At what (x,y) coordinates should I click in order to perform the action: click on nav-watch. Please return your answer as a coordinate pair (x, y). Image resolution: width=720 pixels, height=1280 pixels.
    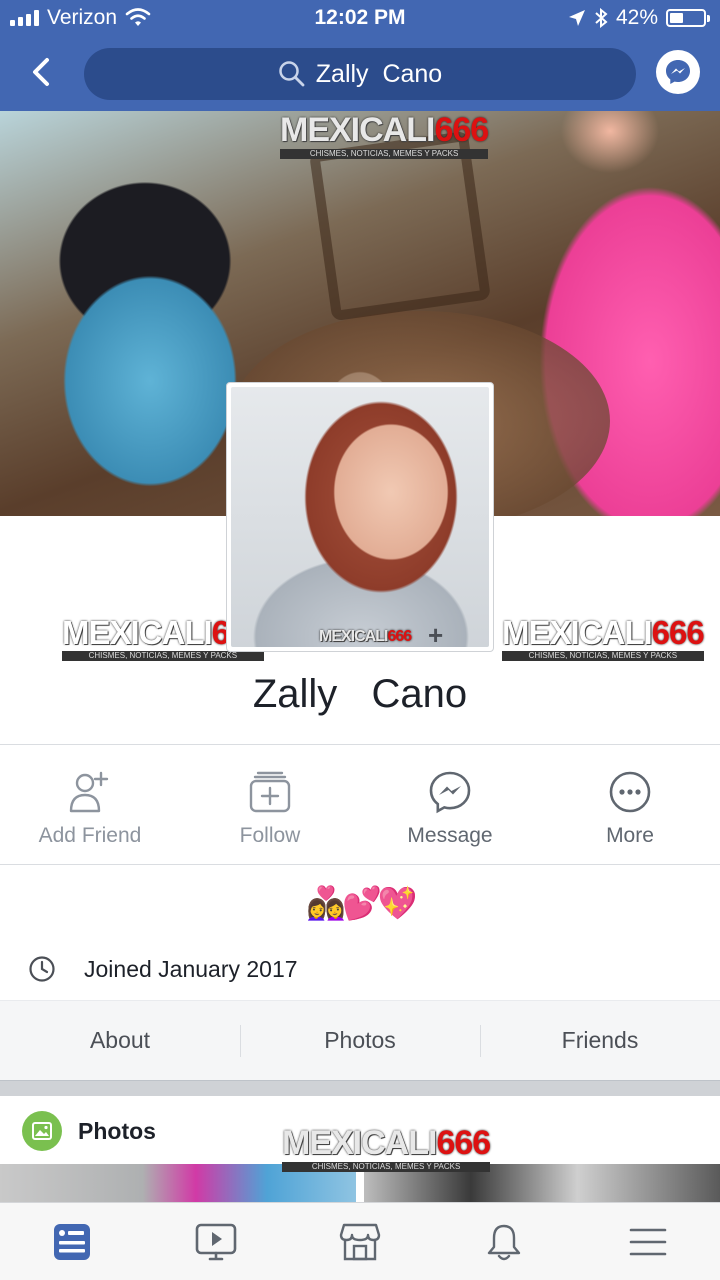
    Looking at the image, I should click on (216, 1241).